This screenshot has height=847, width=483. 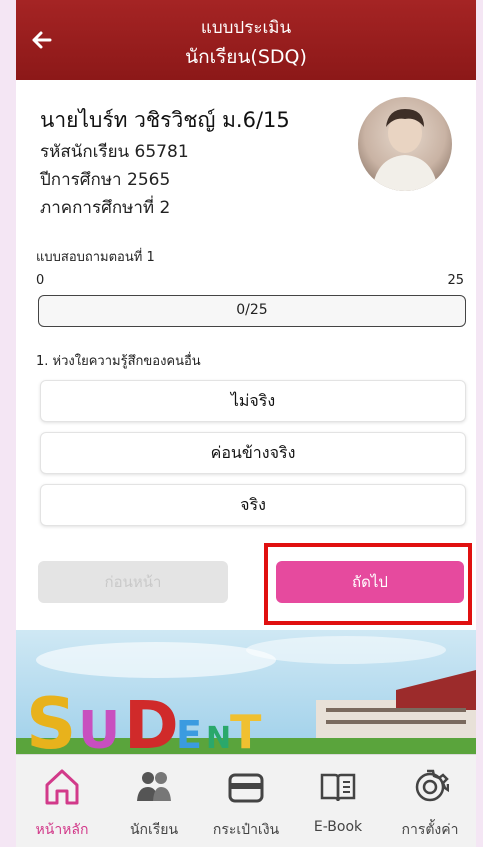 I want to click on svg-text: T, so click(x=246, y=729).